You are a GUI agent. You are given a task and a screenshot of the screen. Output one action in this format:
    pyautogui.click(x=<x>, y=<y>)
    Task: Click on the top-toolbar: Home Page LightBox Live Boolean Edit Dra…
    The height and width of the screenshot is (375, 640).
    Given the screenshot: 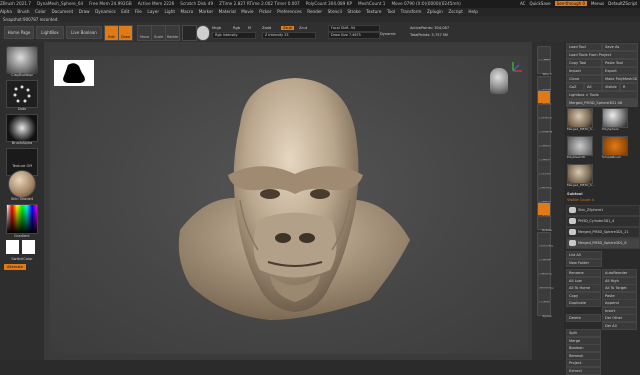 What is the action you would take?
    pyautogui.click(x=320, y=32)
    